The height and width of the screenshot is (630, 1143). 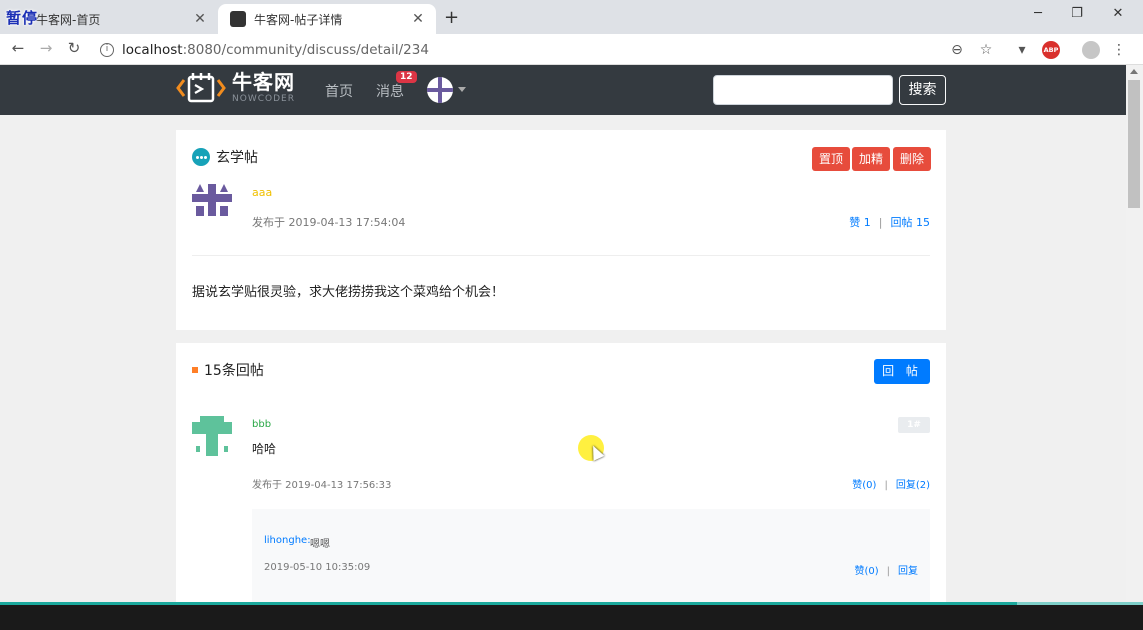 What do you see at coordinates (320, 544) in the screenshot?
I see `sub-reply-content: 嗯嗯` at bounding box center [320, 544].